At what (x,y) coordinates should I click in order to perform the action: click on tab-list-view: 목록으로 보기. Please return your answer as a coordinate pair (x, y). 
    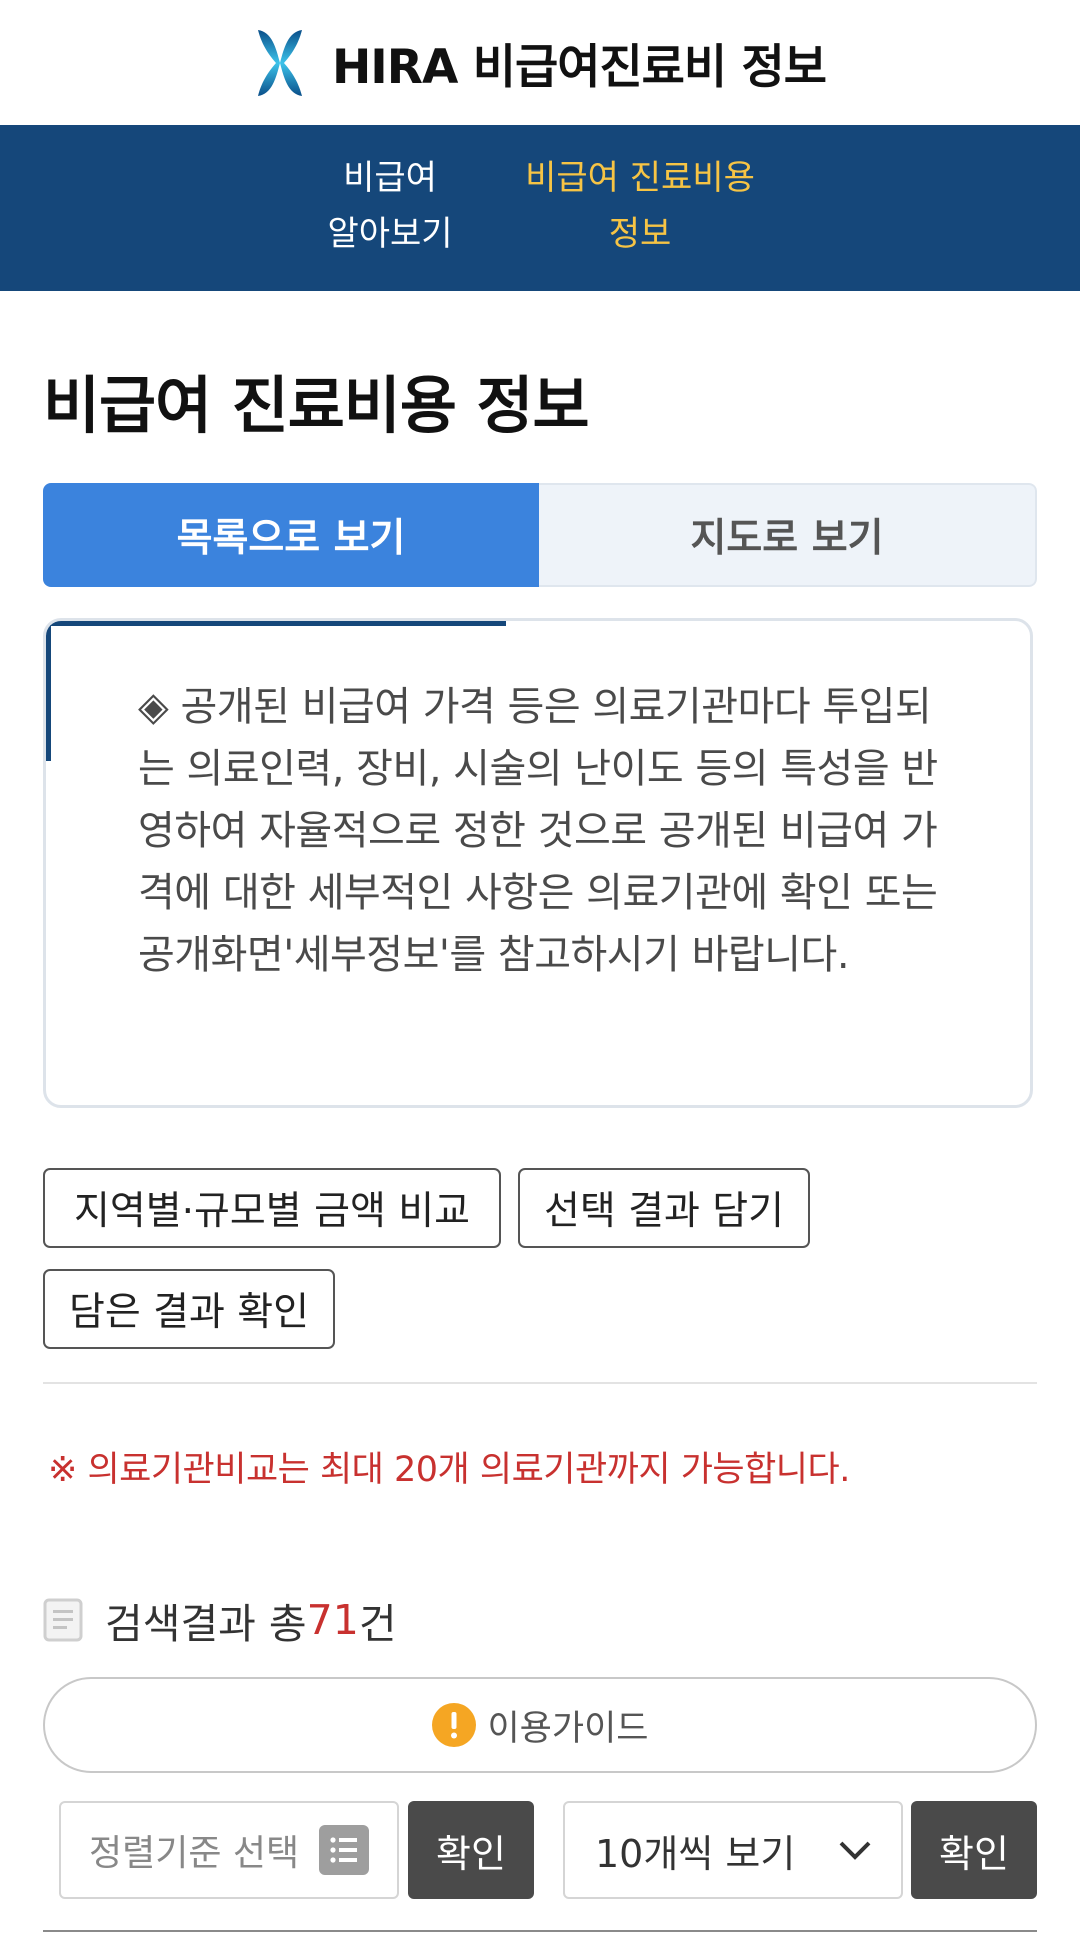
    Looking at the image, I should click on (291, 535).